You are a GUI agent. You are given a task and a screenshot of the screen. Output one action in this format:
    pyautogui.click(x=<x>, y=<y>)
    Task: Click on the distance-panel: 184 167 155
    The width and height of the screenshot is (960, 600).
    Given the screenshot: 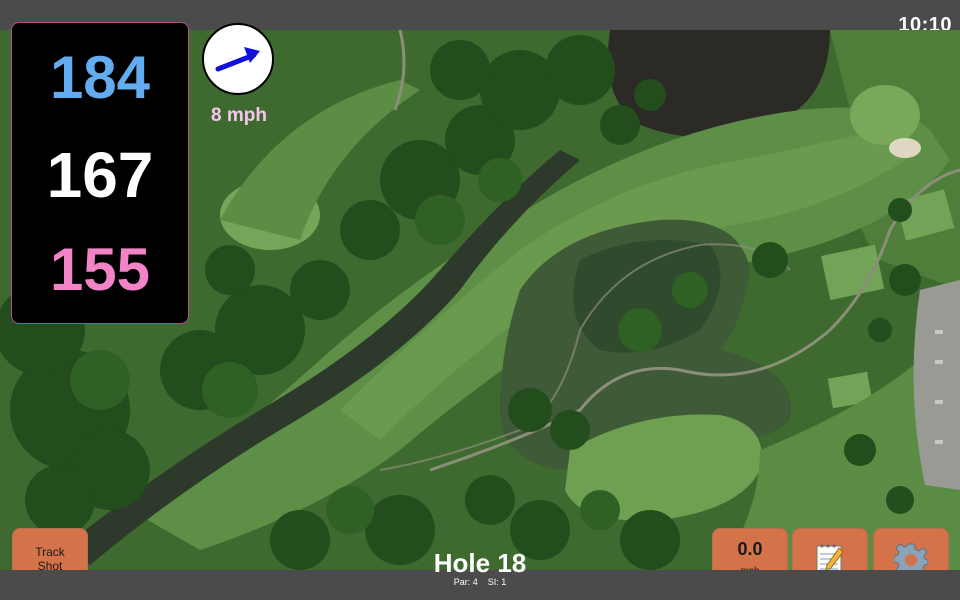 What is the action you would take?
    pyautogui.click(x=100, y=173)
    